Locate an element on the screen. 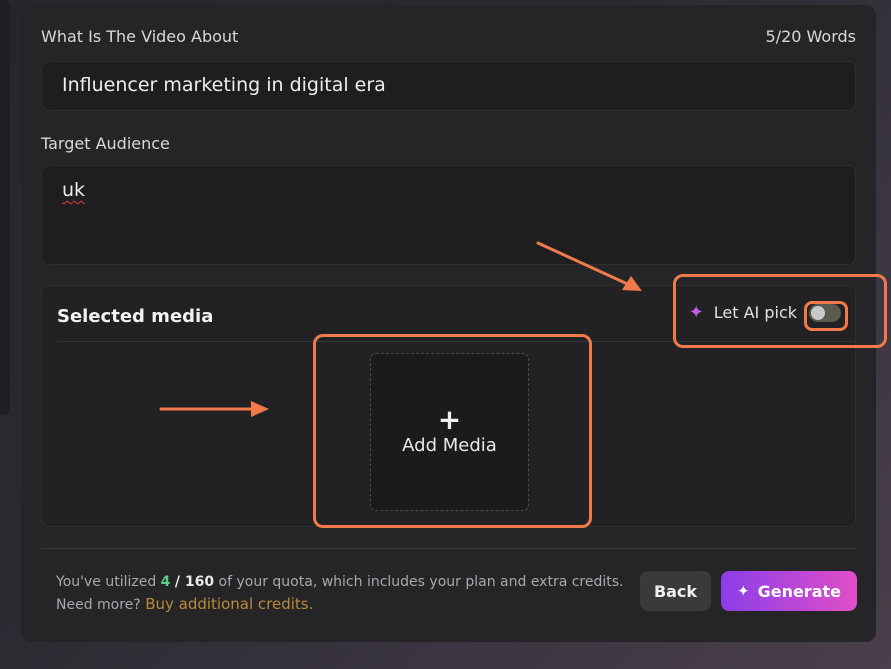 The height and width of the screenshot is (669, 891). toggle-knob is located at coordinates (818, 312).